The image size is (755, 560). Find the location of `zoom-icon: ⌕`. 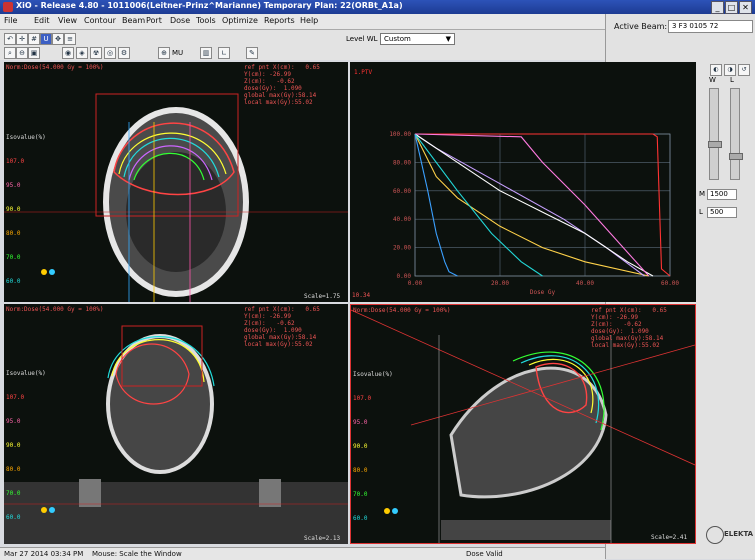

zoom-icon: ⌕ is located at coordinates (10, 53).